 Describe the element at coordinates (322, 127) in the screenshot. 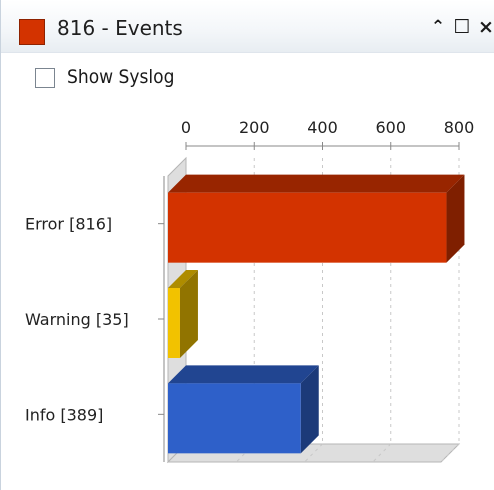

I see `x-tick-label: 400` at that location.